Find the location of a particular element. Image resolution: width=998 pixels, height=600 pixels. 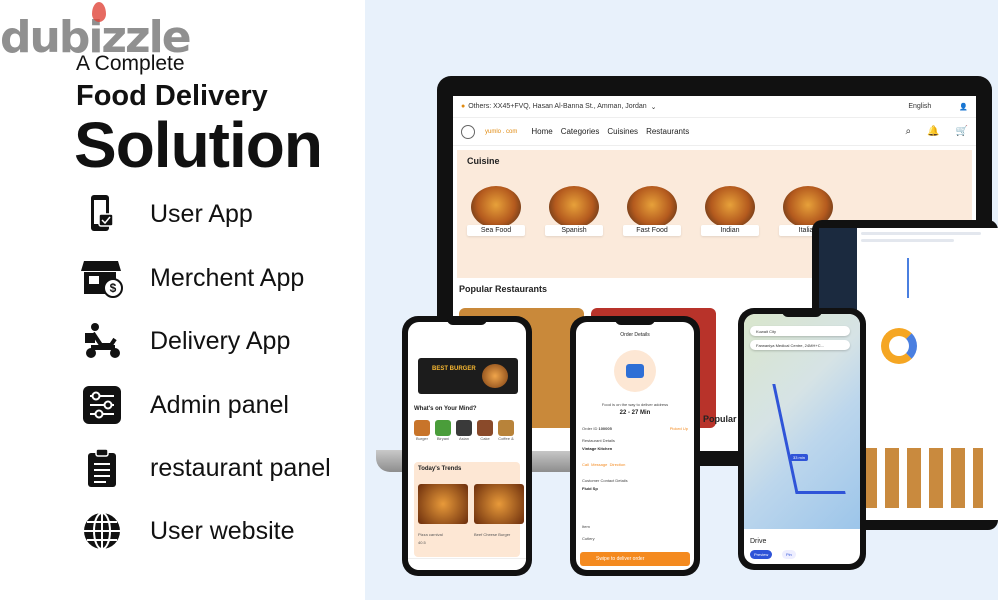

feature-label: Merchent App is located at coordinates (227, 277).